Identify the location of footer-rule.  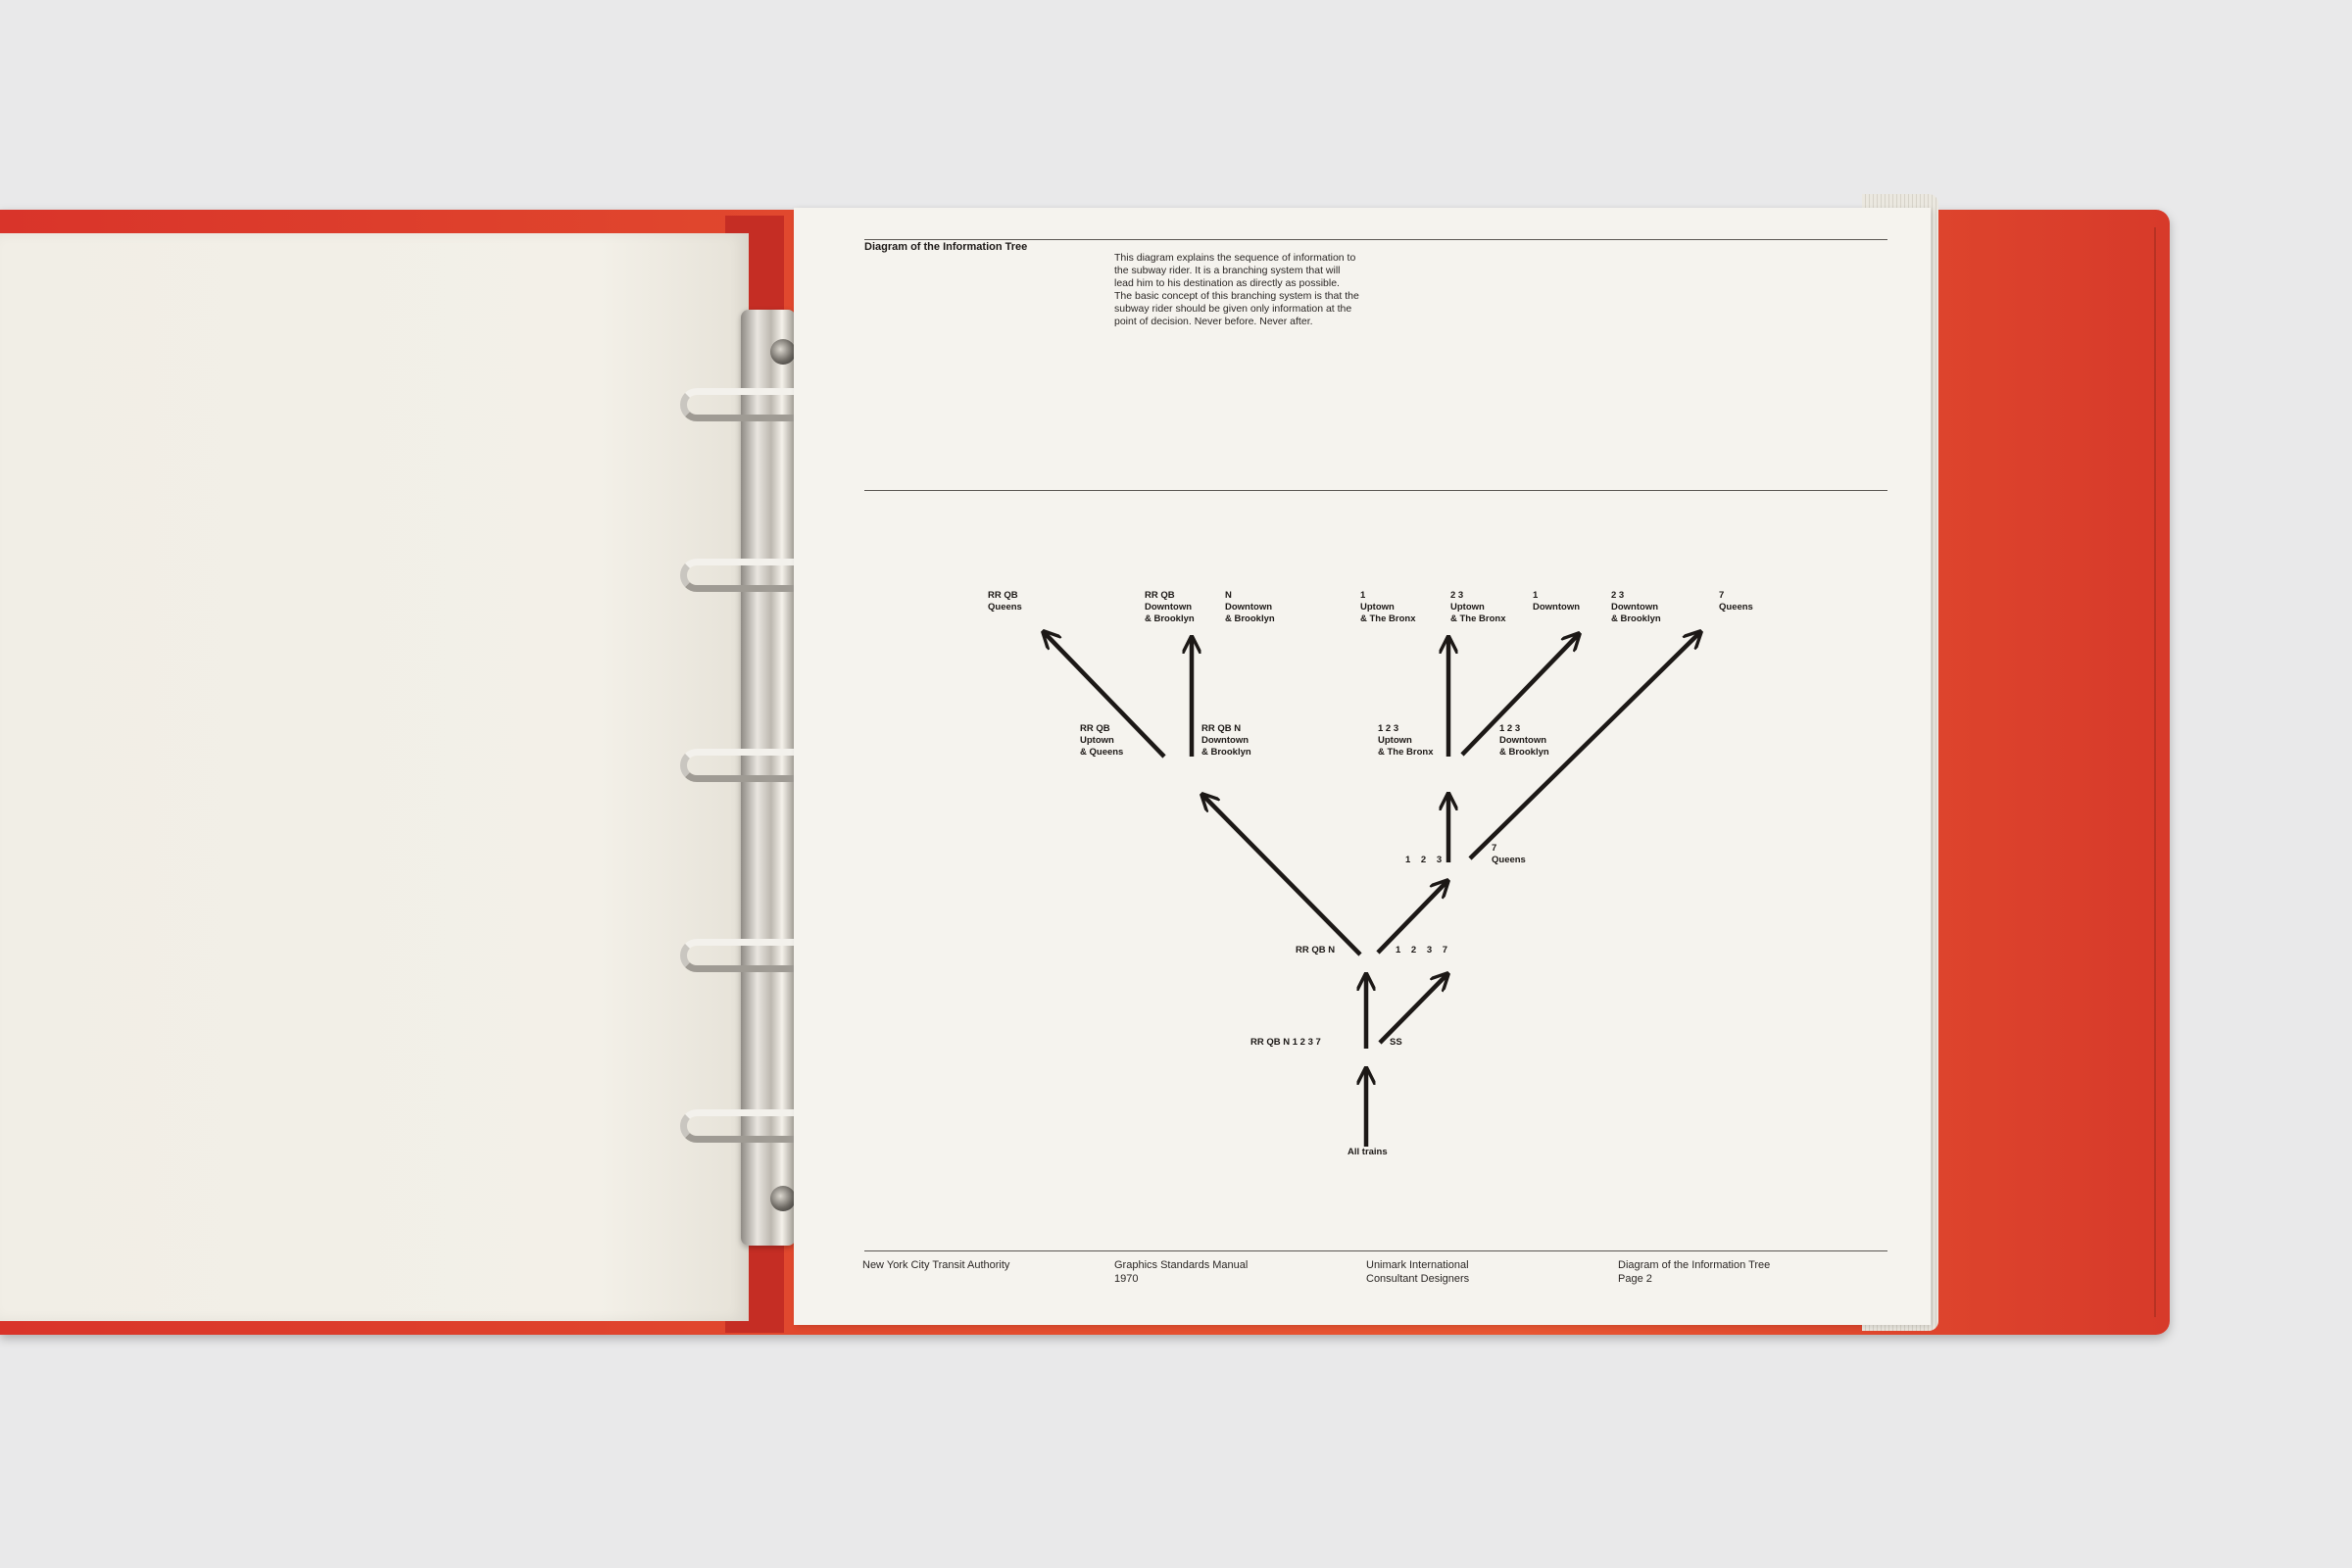
(1375, 1250).